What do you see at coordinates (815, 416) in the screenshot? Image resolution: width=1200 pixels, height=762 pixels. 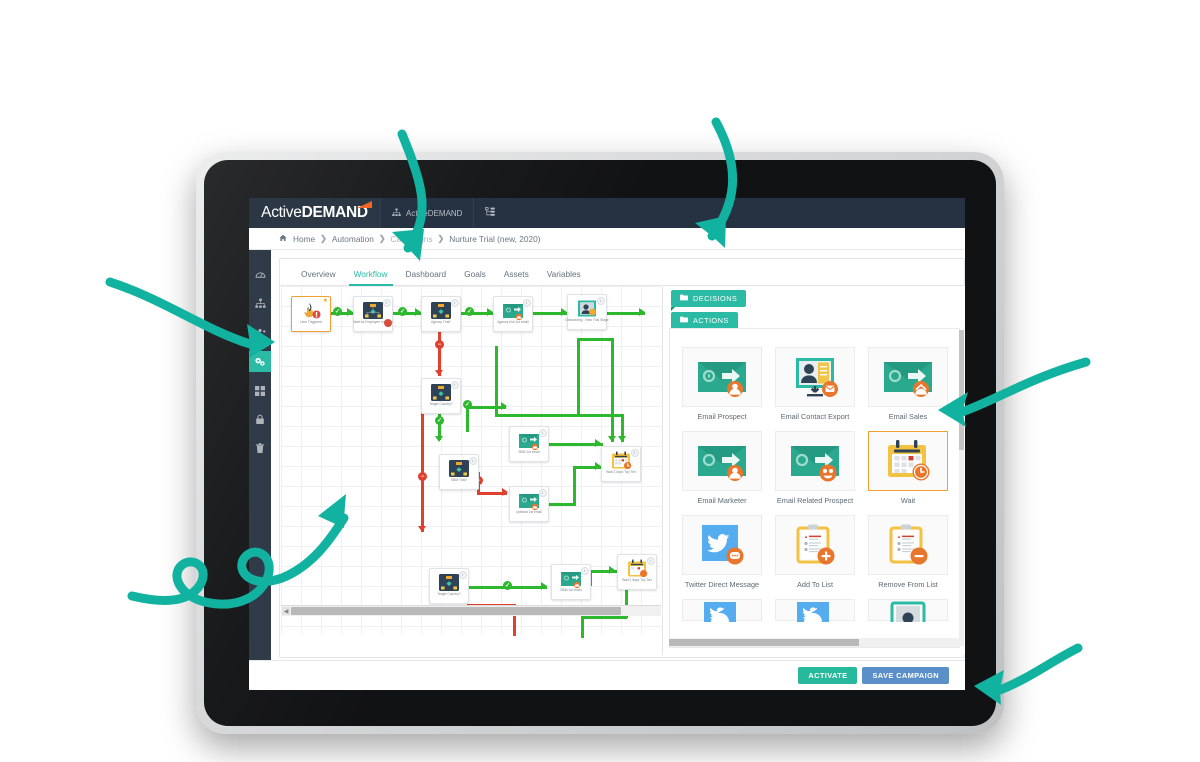 I see `action-card-label: Email Contact Export` at bounding box center [815, 416].